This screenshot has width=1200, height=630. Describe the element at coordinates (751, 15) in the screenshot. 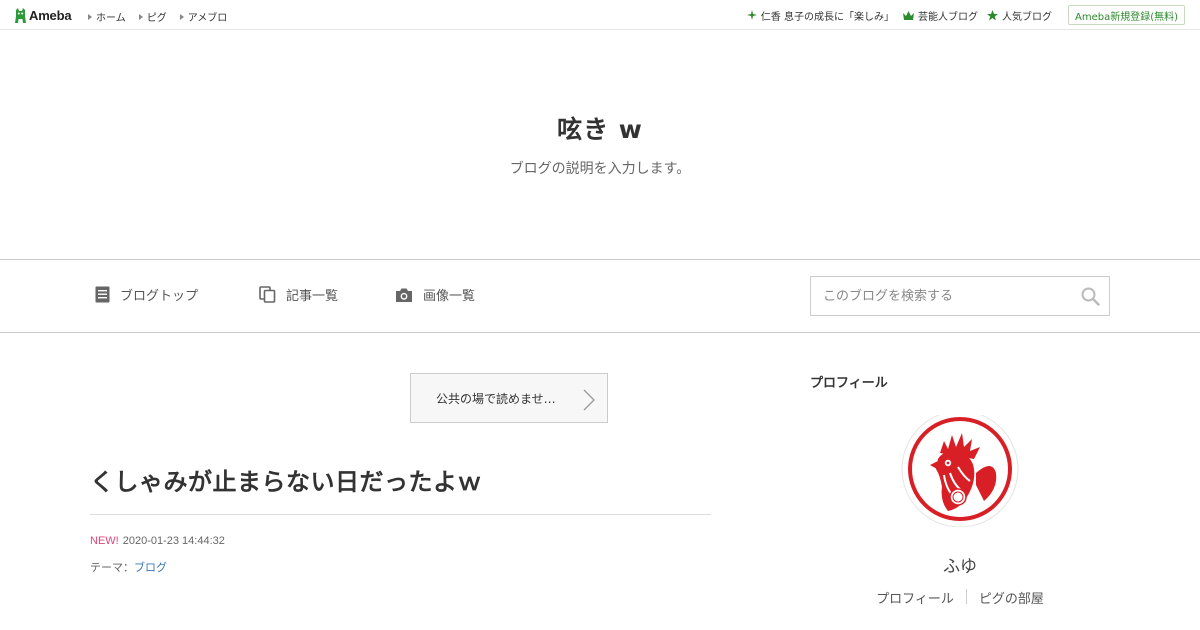

I see `sparkle-icon` at that location.